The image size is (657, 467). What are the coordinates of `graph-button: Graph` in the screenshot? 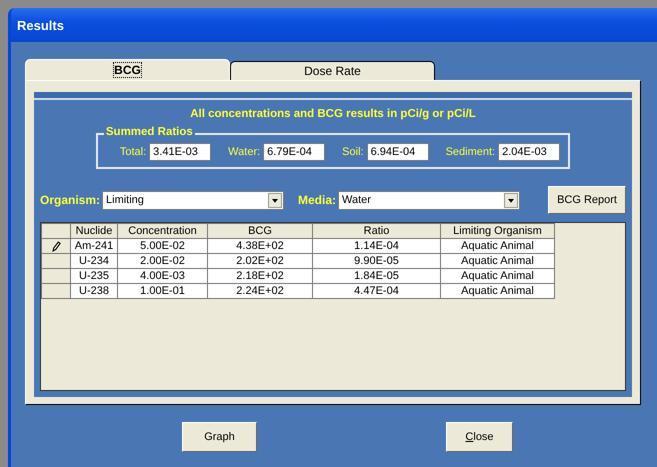 It's located at (219, 437).